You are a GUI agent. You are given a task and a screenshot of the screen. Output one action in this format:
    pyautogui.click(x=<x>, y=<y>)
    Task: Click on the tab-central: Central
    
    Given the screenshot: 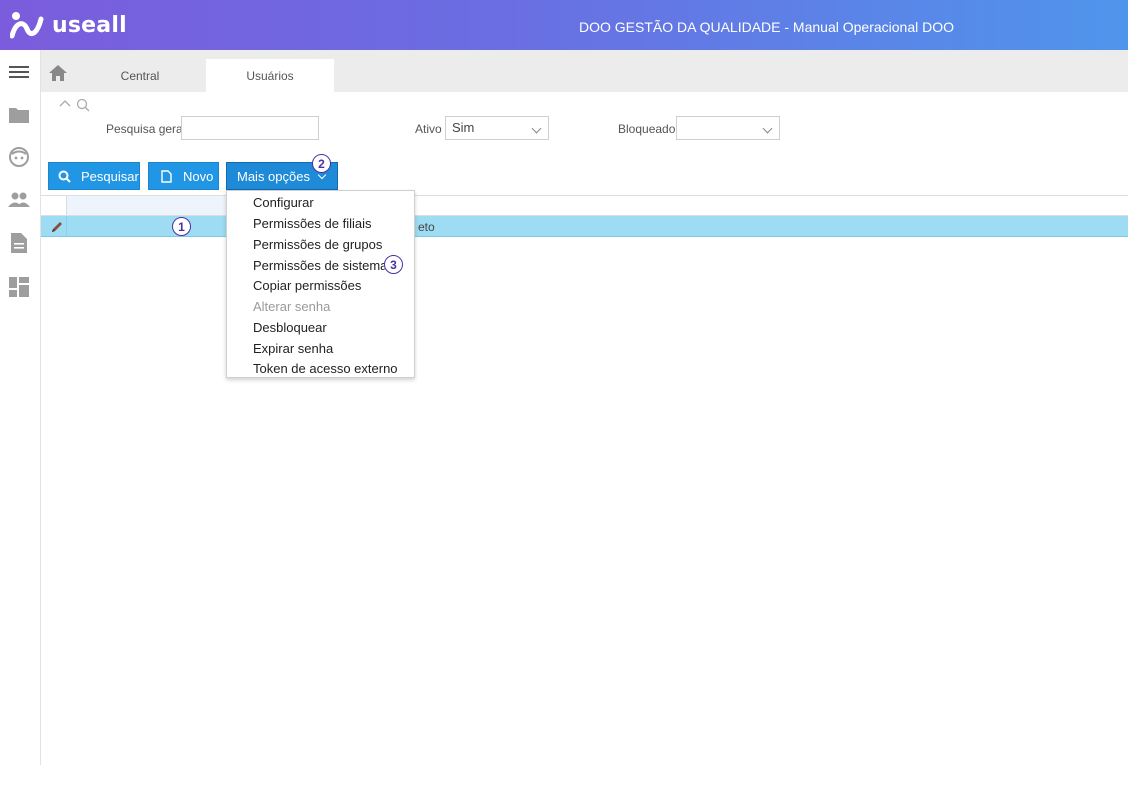 What is the action you would take?
    pyautogui.click(x=140, y=75)
    